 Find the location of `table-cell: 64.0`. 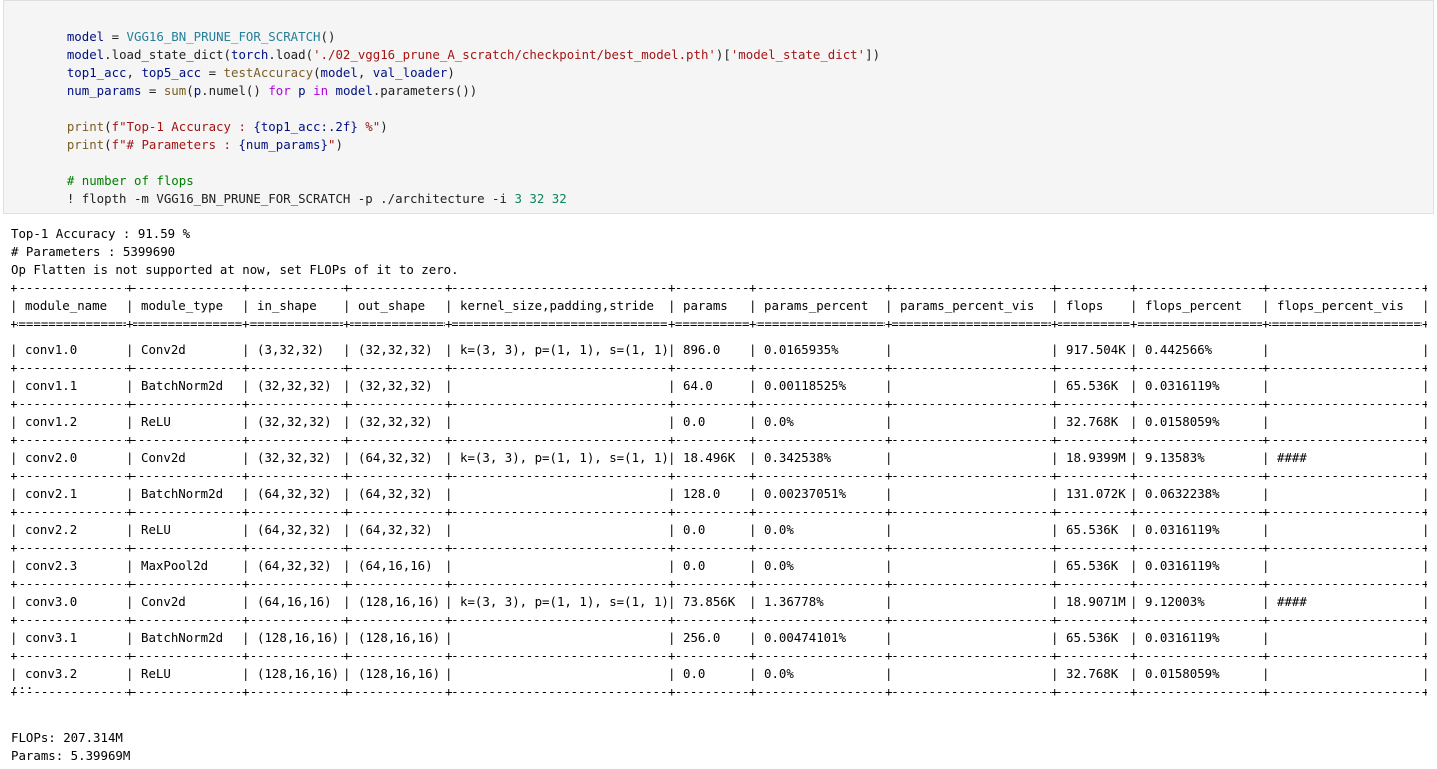

table-cell: 64.0 is located at coordinates (698, 385).